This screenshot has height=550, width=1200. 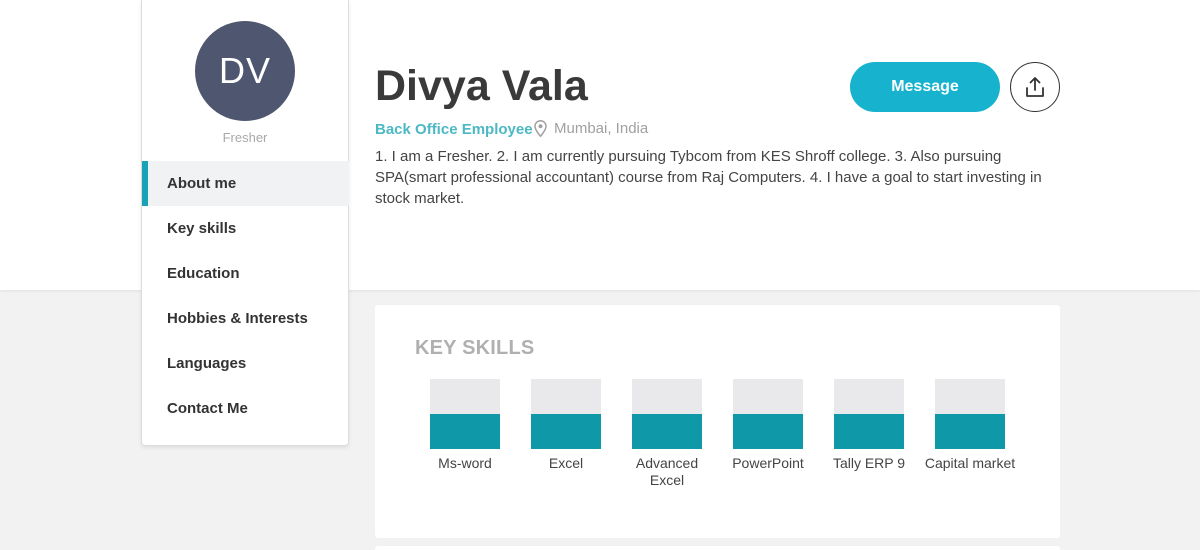 I want to click on skill-label: PowerPoint, so click(x=768, y=463).